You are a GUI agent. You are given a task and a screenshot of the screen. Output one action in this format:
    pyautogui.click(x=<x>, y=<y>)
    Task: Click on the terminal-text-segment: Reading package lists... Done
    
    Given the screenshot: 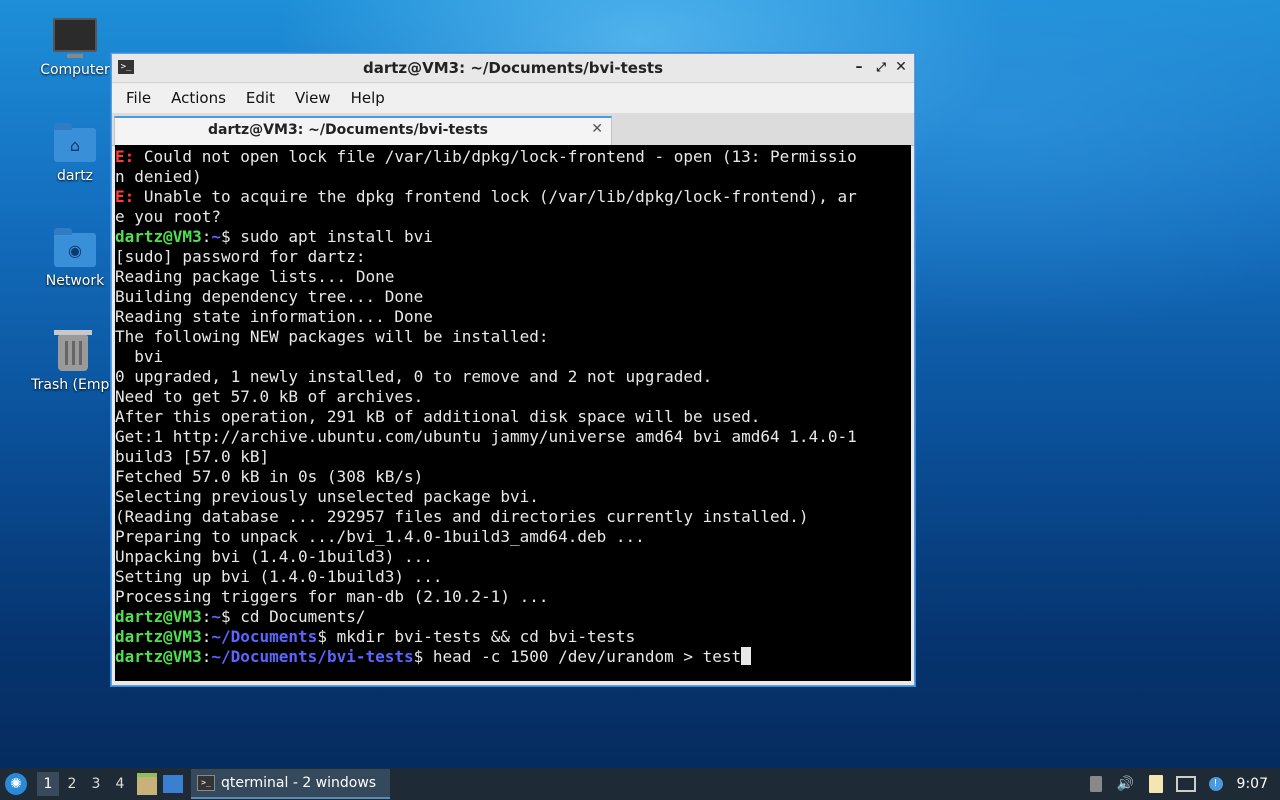 What is the action you would take?
    pyautogui.click(x=255, y=276)
    